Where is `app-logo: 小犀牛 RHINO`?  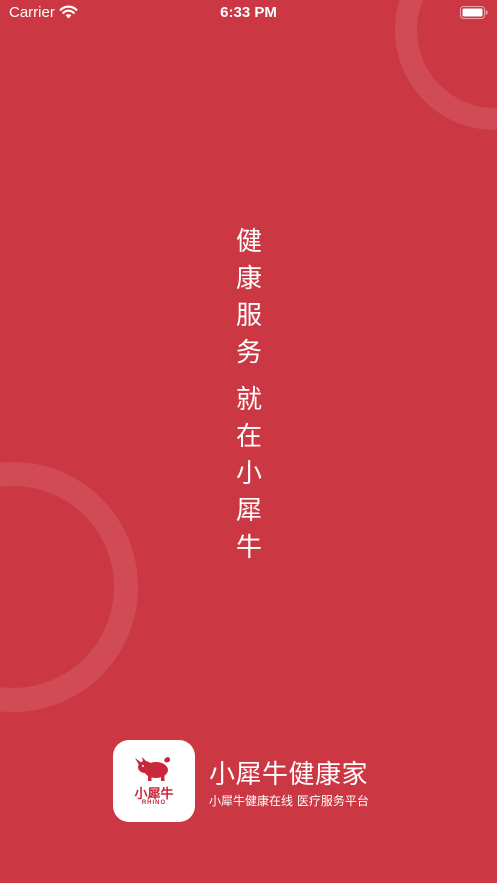
app-logo: 小犀牛 RHINO is located at coordinates (154, 781).